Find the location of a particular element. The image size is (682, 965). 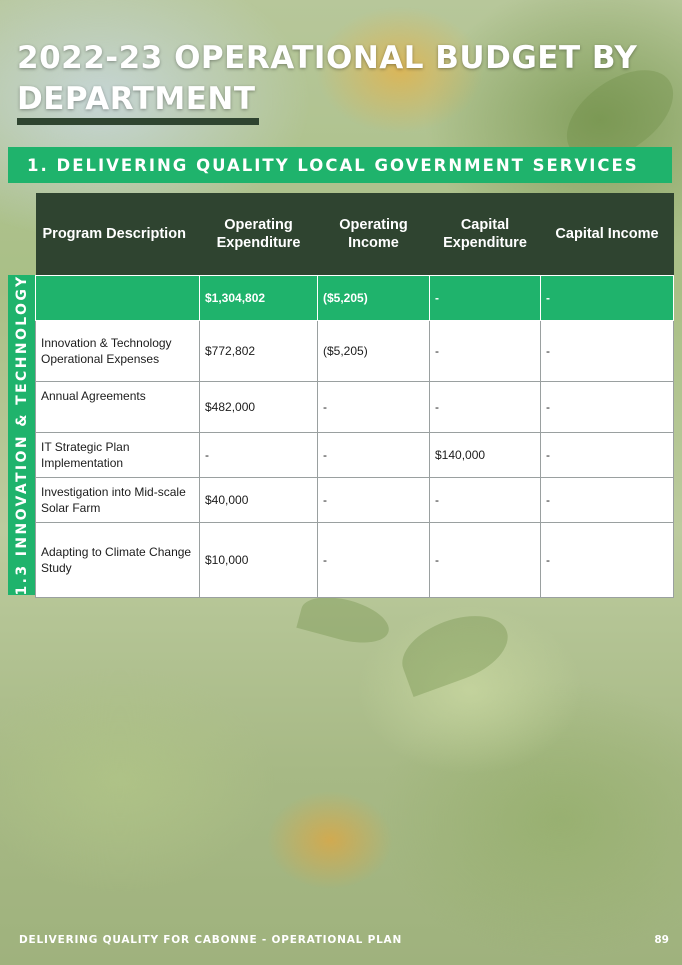

table-row: Annual Agreements $482,000 - - - is located at coordinates (354, 407).